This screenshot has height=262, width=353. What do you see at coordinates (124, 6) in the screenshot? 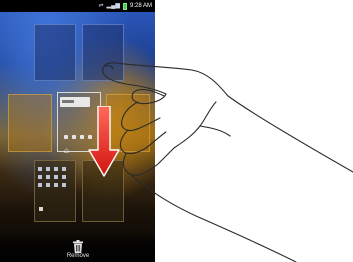
I see `battery-icon` at bounding box center [124, 6].